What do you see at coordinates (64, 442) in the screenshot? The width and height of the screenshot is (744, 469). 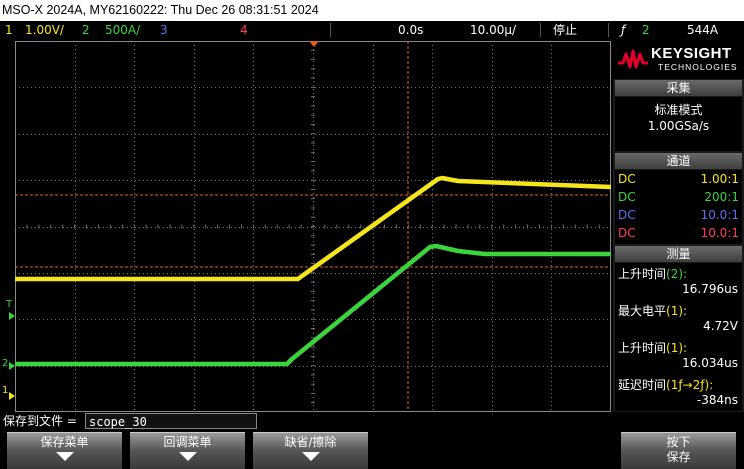 I see `softkey-label: 保存菜单` at bounding box center [64, 442].